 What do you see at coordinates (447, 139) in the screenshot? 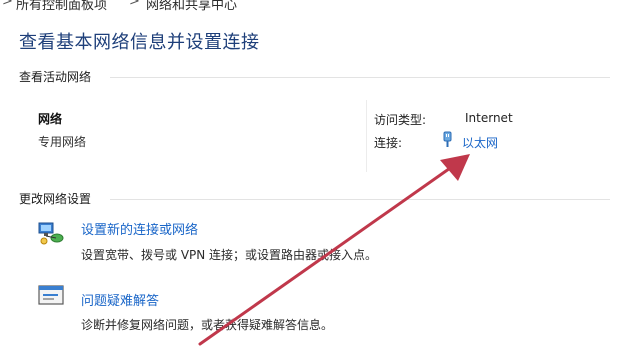
I see `ethernet-plug-icon` at bounding box center [447, 139].